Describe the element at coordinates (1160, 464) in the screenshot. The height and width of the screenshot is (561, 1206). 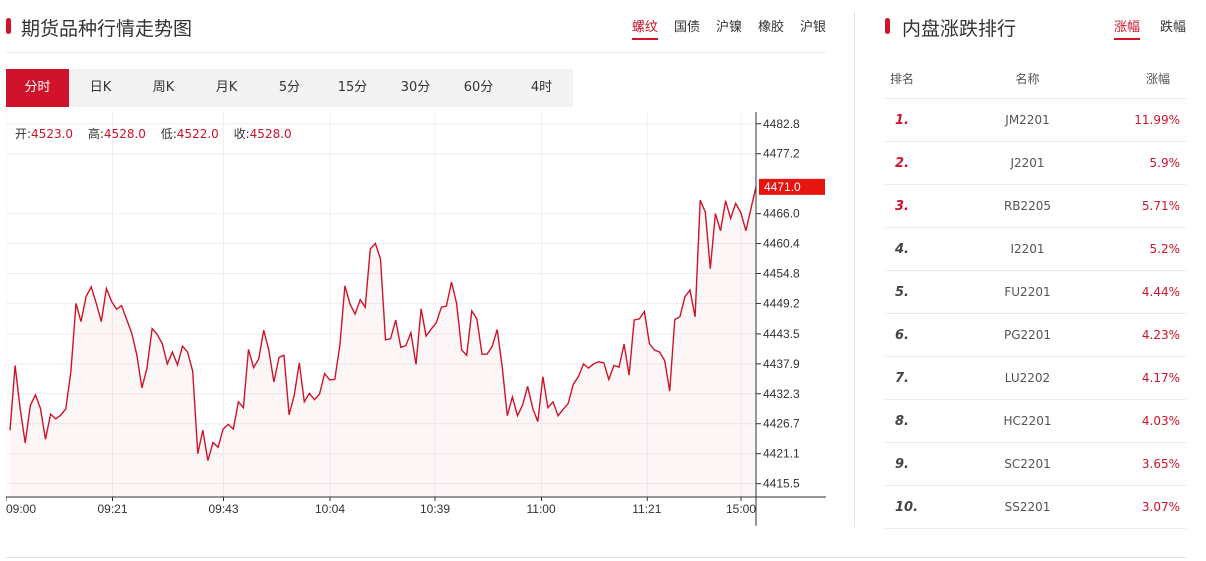
I see `change-percent: 3.65%` at that location.